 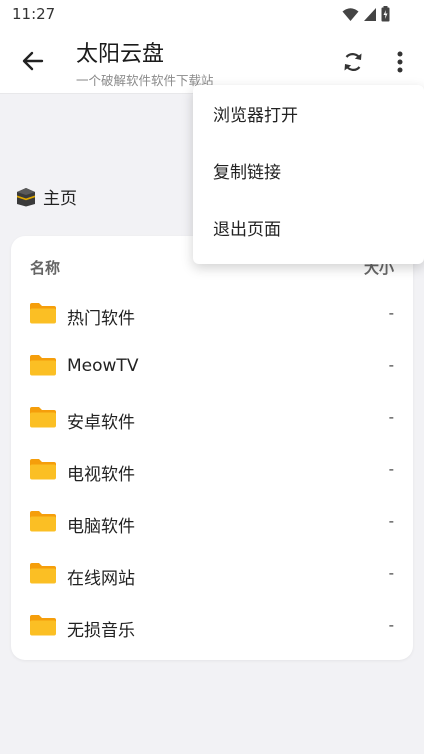 I want to click on back-button, so click(x=33, y=61).